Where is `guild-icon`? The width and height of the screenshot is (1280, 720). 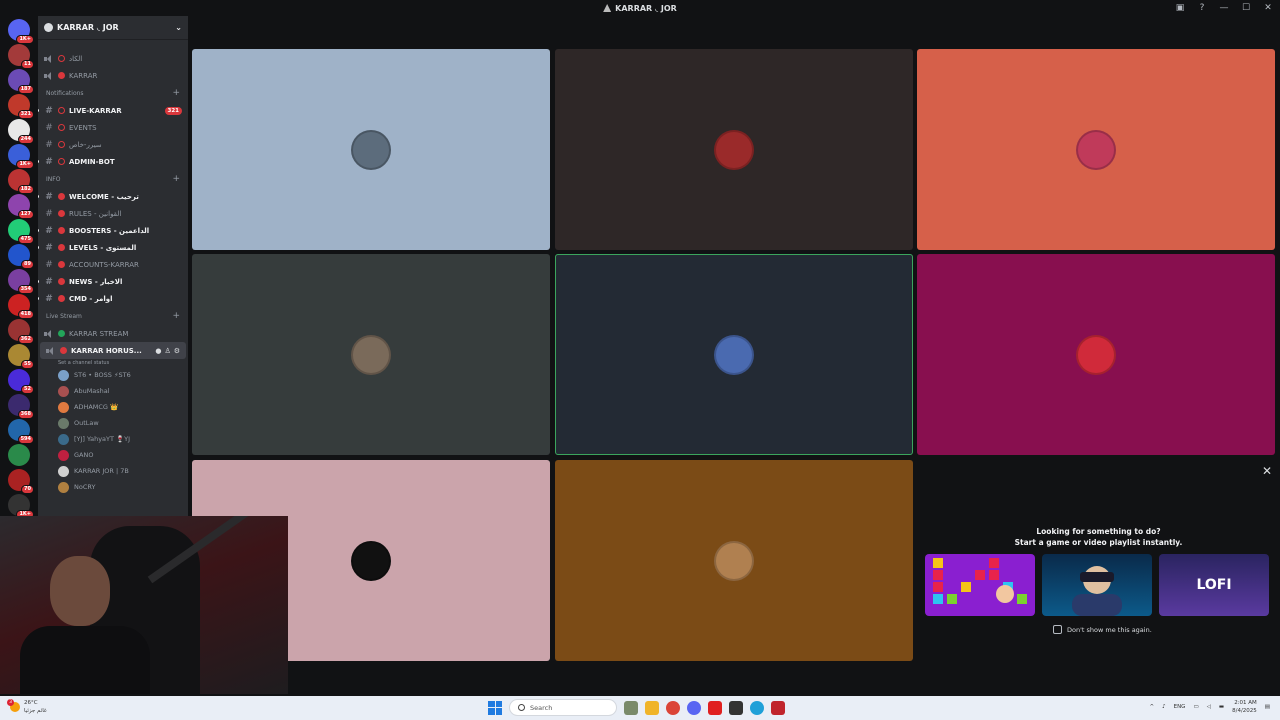
guild-icon is located at coordinates (48, 27).